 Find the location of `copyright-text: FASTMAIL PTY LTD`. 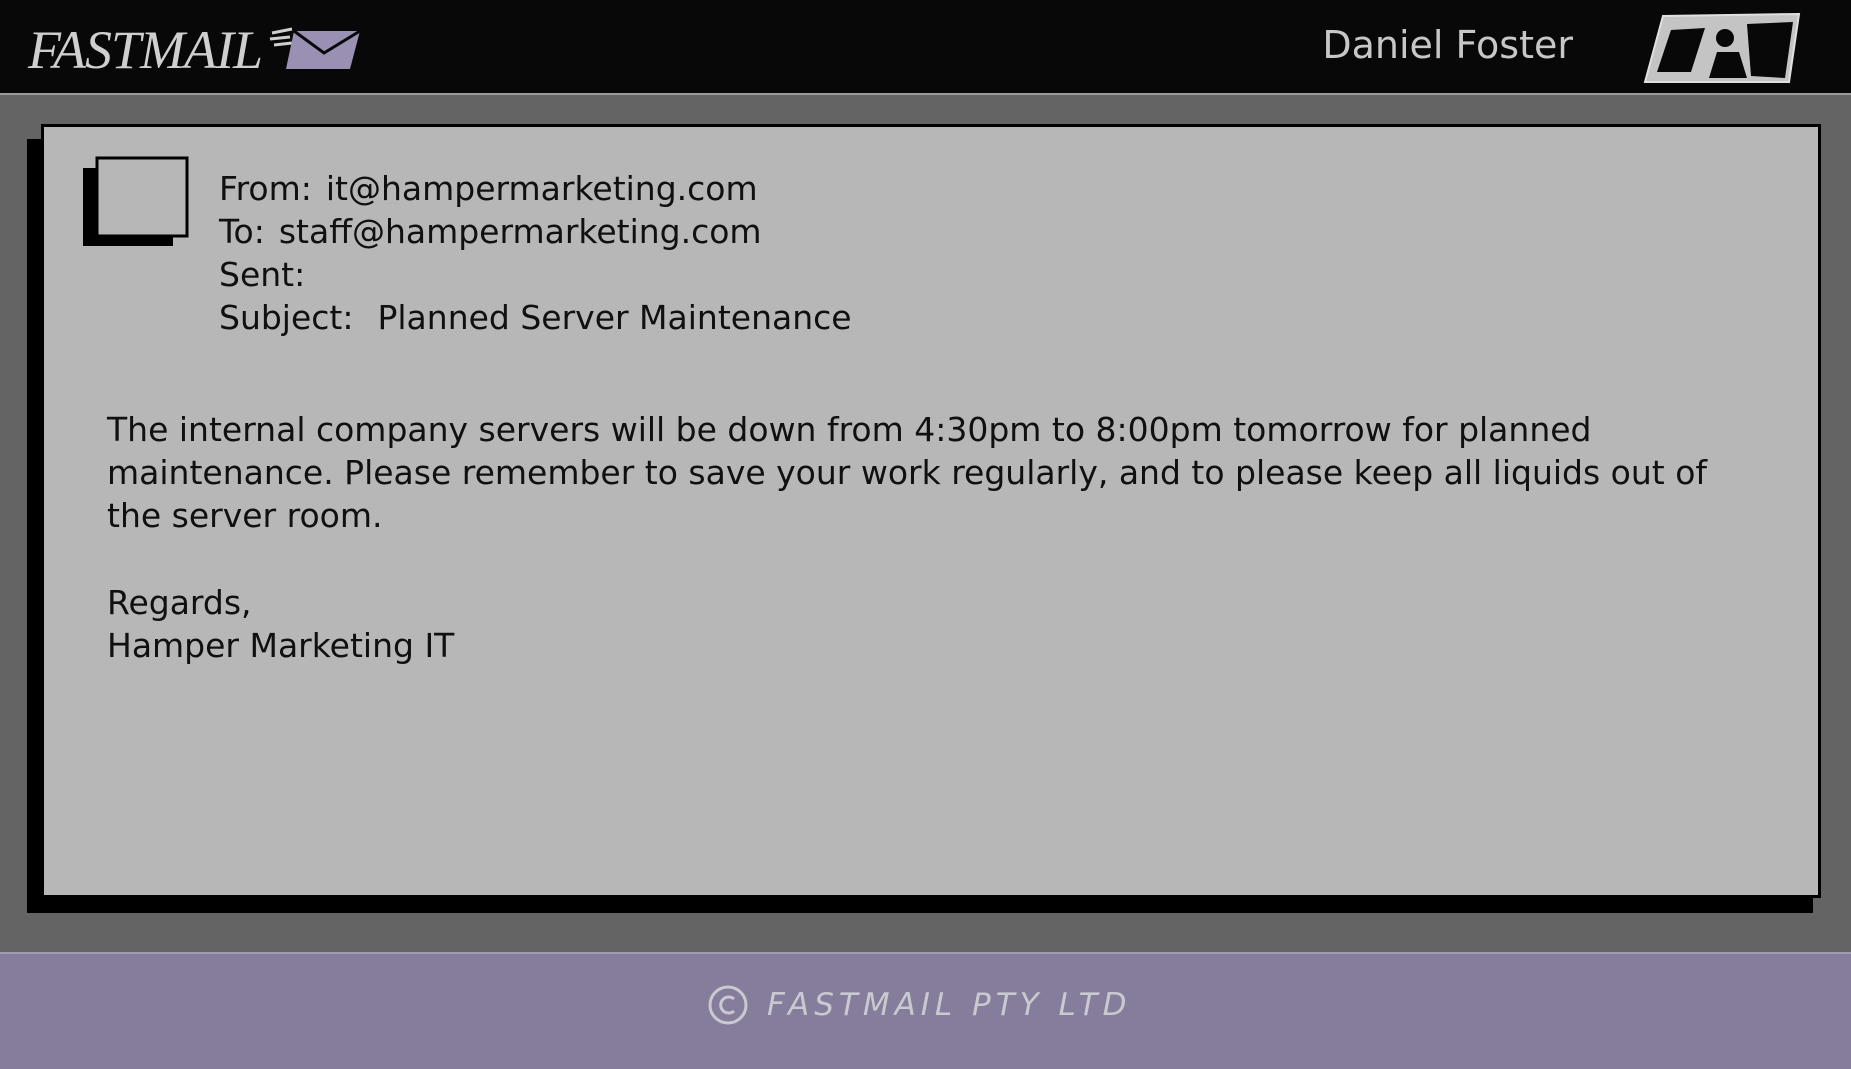

copyright-text: FASTMAIL PTY LTD is located at coordinates (949, 1005).